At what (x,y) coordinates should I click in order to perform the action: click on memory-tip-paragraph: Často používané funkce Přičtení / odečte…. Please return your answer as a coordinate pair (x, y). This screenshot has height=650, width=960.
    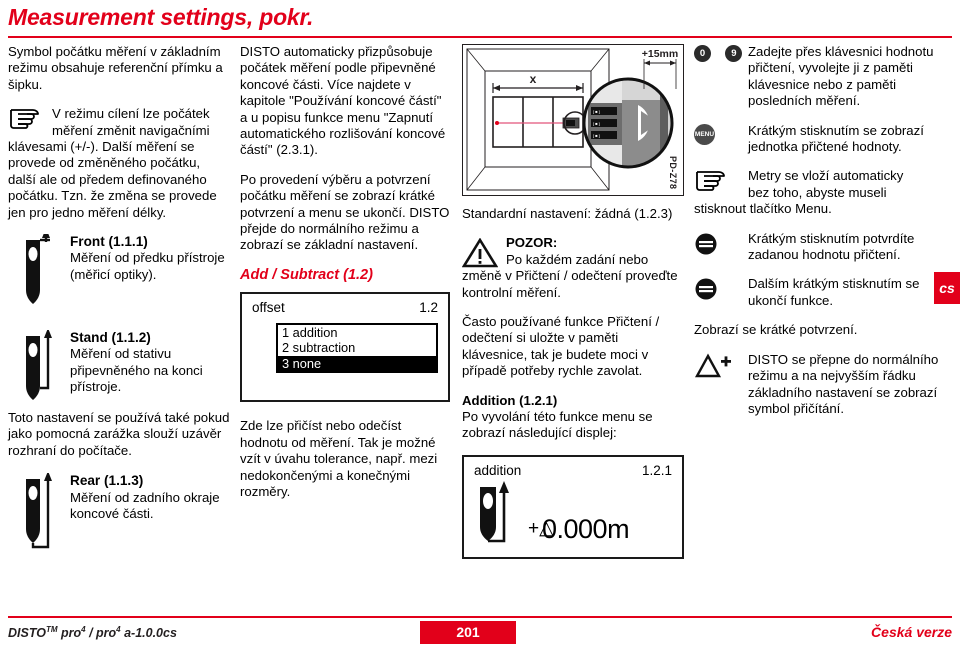
    Looking at the image, I should click on (561, 346).